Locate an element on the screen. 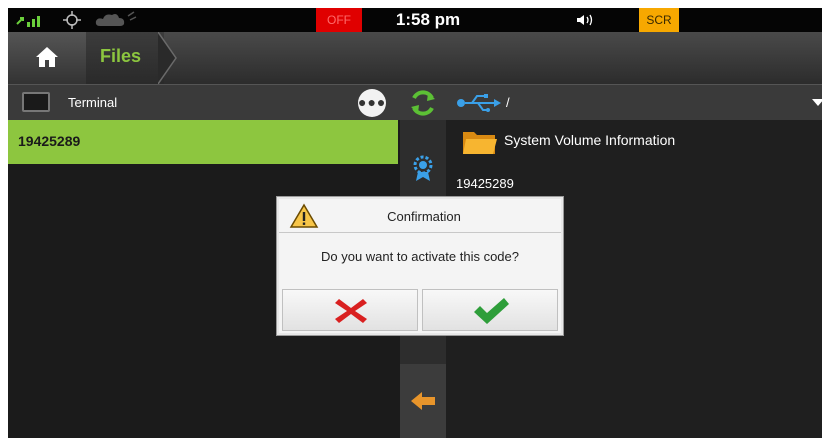 This screenshot has height=438, width=822. breadcrumb-files-label: Files is located at coordinates (121, 56).